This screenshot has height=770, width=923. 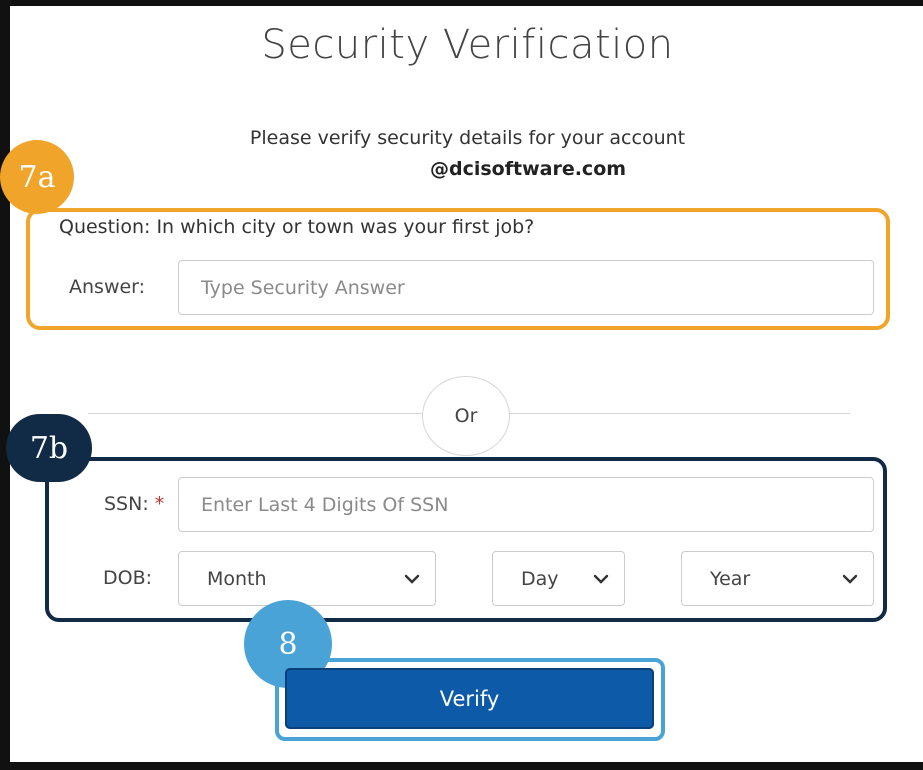 I want to click on dob-month-select: Month, so click(x=307, y=578).